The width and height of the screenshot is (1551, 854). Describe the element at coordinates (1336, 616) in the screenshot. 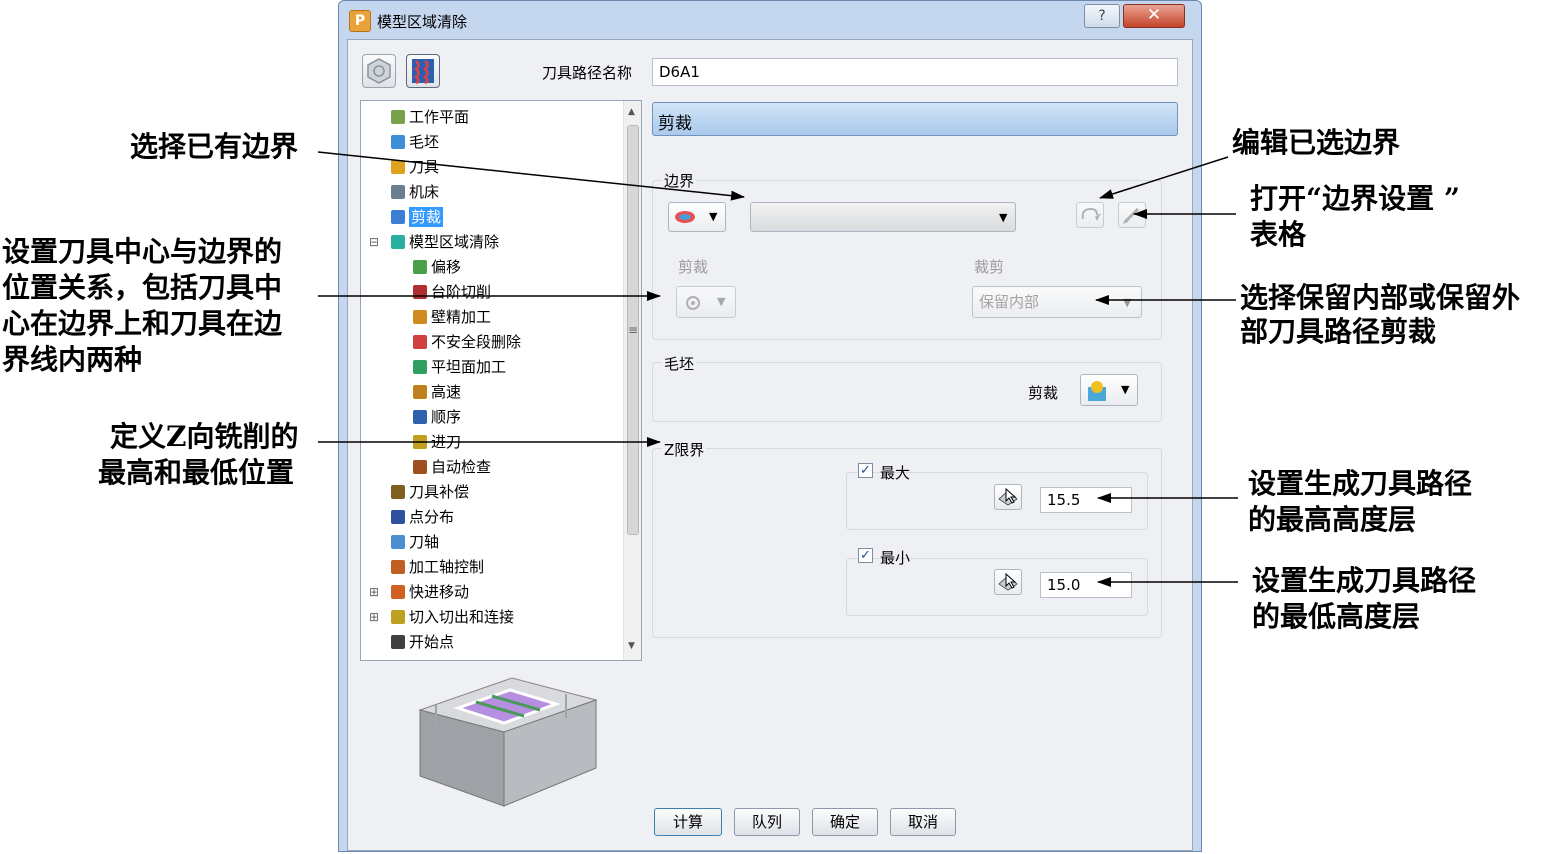

I see `annotation-min-layer-line2: 的最低高度层` at that location.